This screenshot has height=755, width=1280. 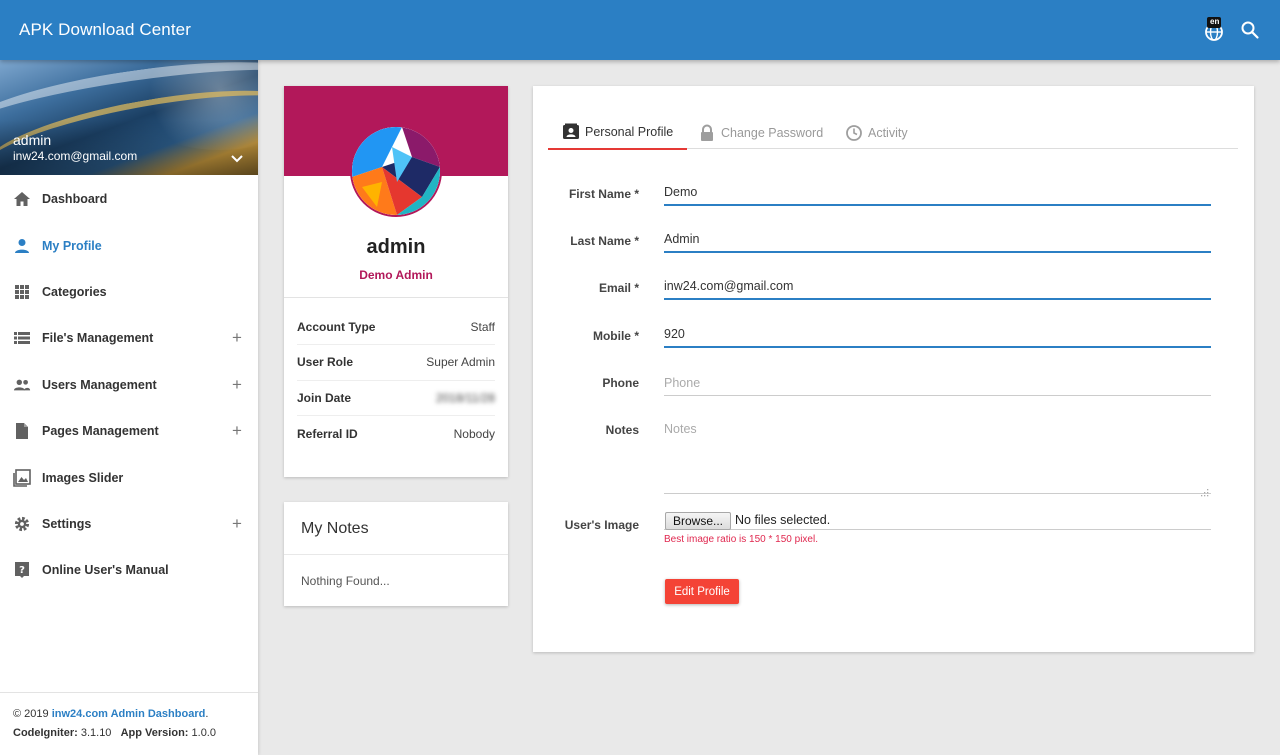 I want to click on chevron-down-icon, so click(x=237, y=159).